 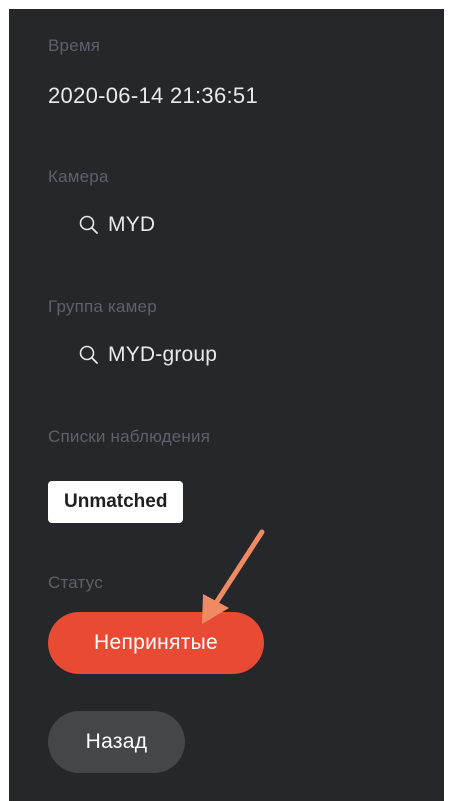 What do you see at coordinates (132, 224) in the screenshot?
I see `camera-value: MYD` at bounding box center [132, 224].